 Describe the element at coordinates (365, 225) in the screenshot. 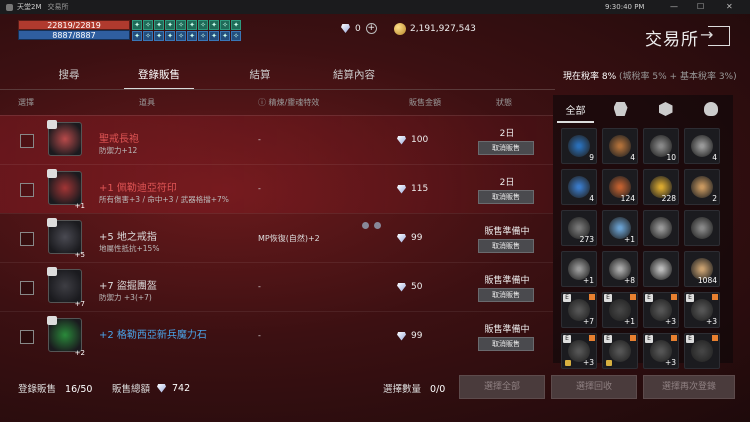

I see `soul-icon` at that location.